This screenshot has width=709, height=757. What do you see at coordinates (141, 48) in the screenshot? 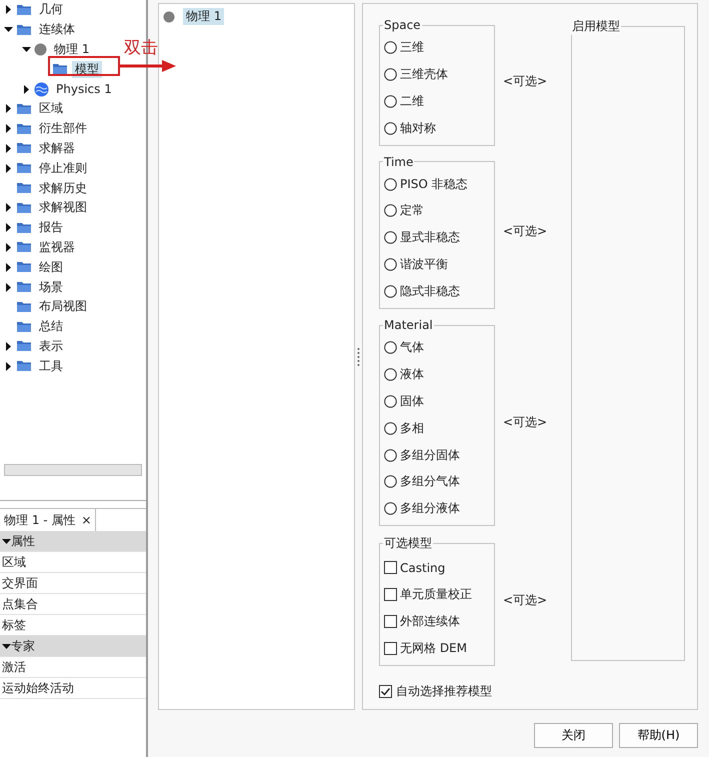
I see `annotation-label: 双击` at bounding box center [141, 48].